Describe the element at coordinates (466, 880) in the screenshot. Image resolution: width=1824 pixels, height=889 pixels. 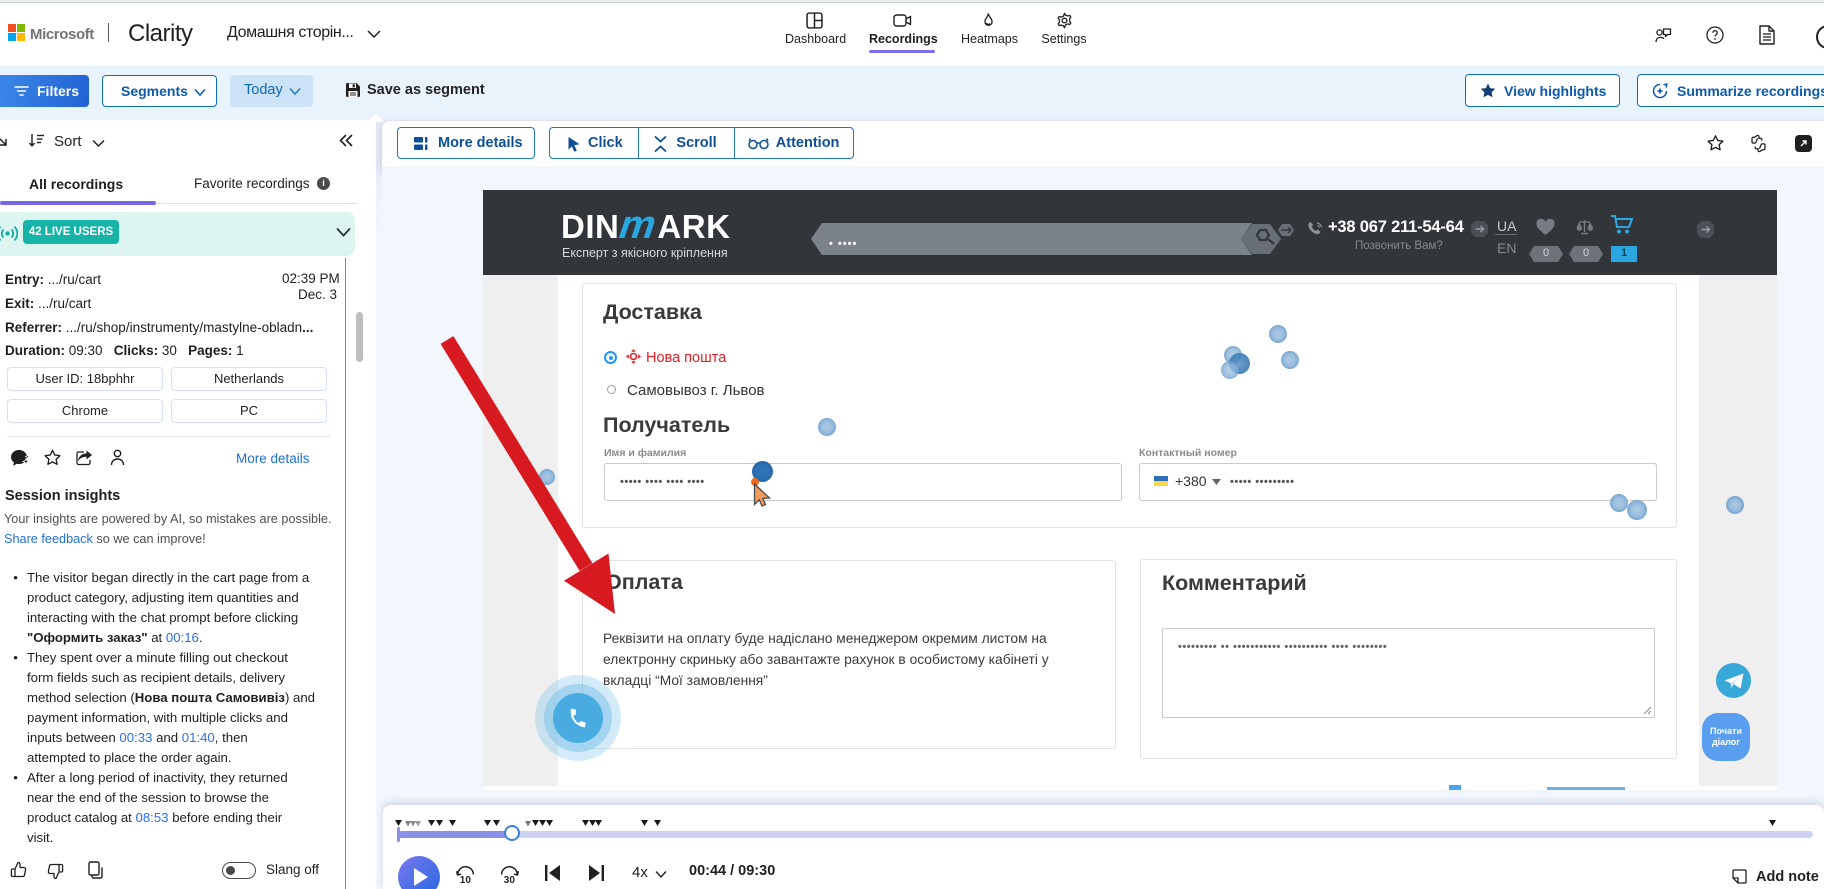
I see `svg-text: 10` at that location.